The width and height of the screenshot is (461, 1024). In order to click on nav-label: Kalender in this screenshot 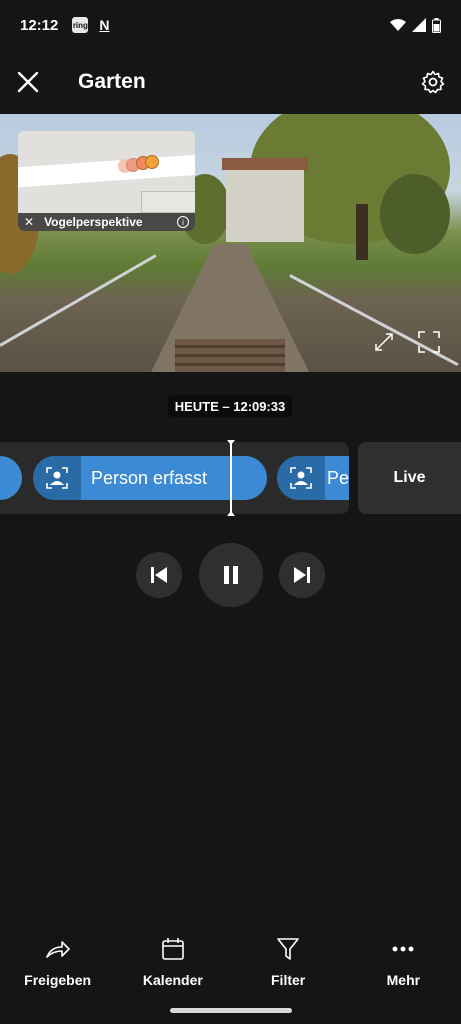, I will do `click(172, 980)`.